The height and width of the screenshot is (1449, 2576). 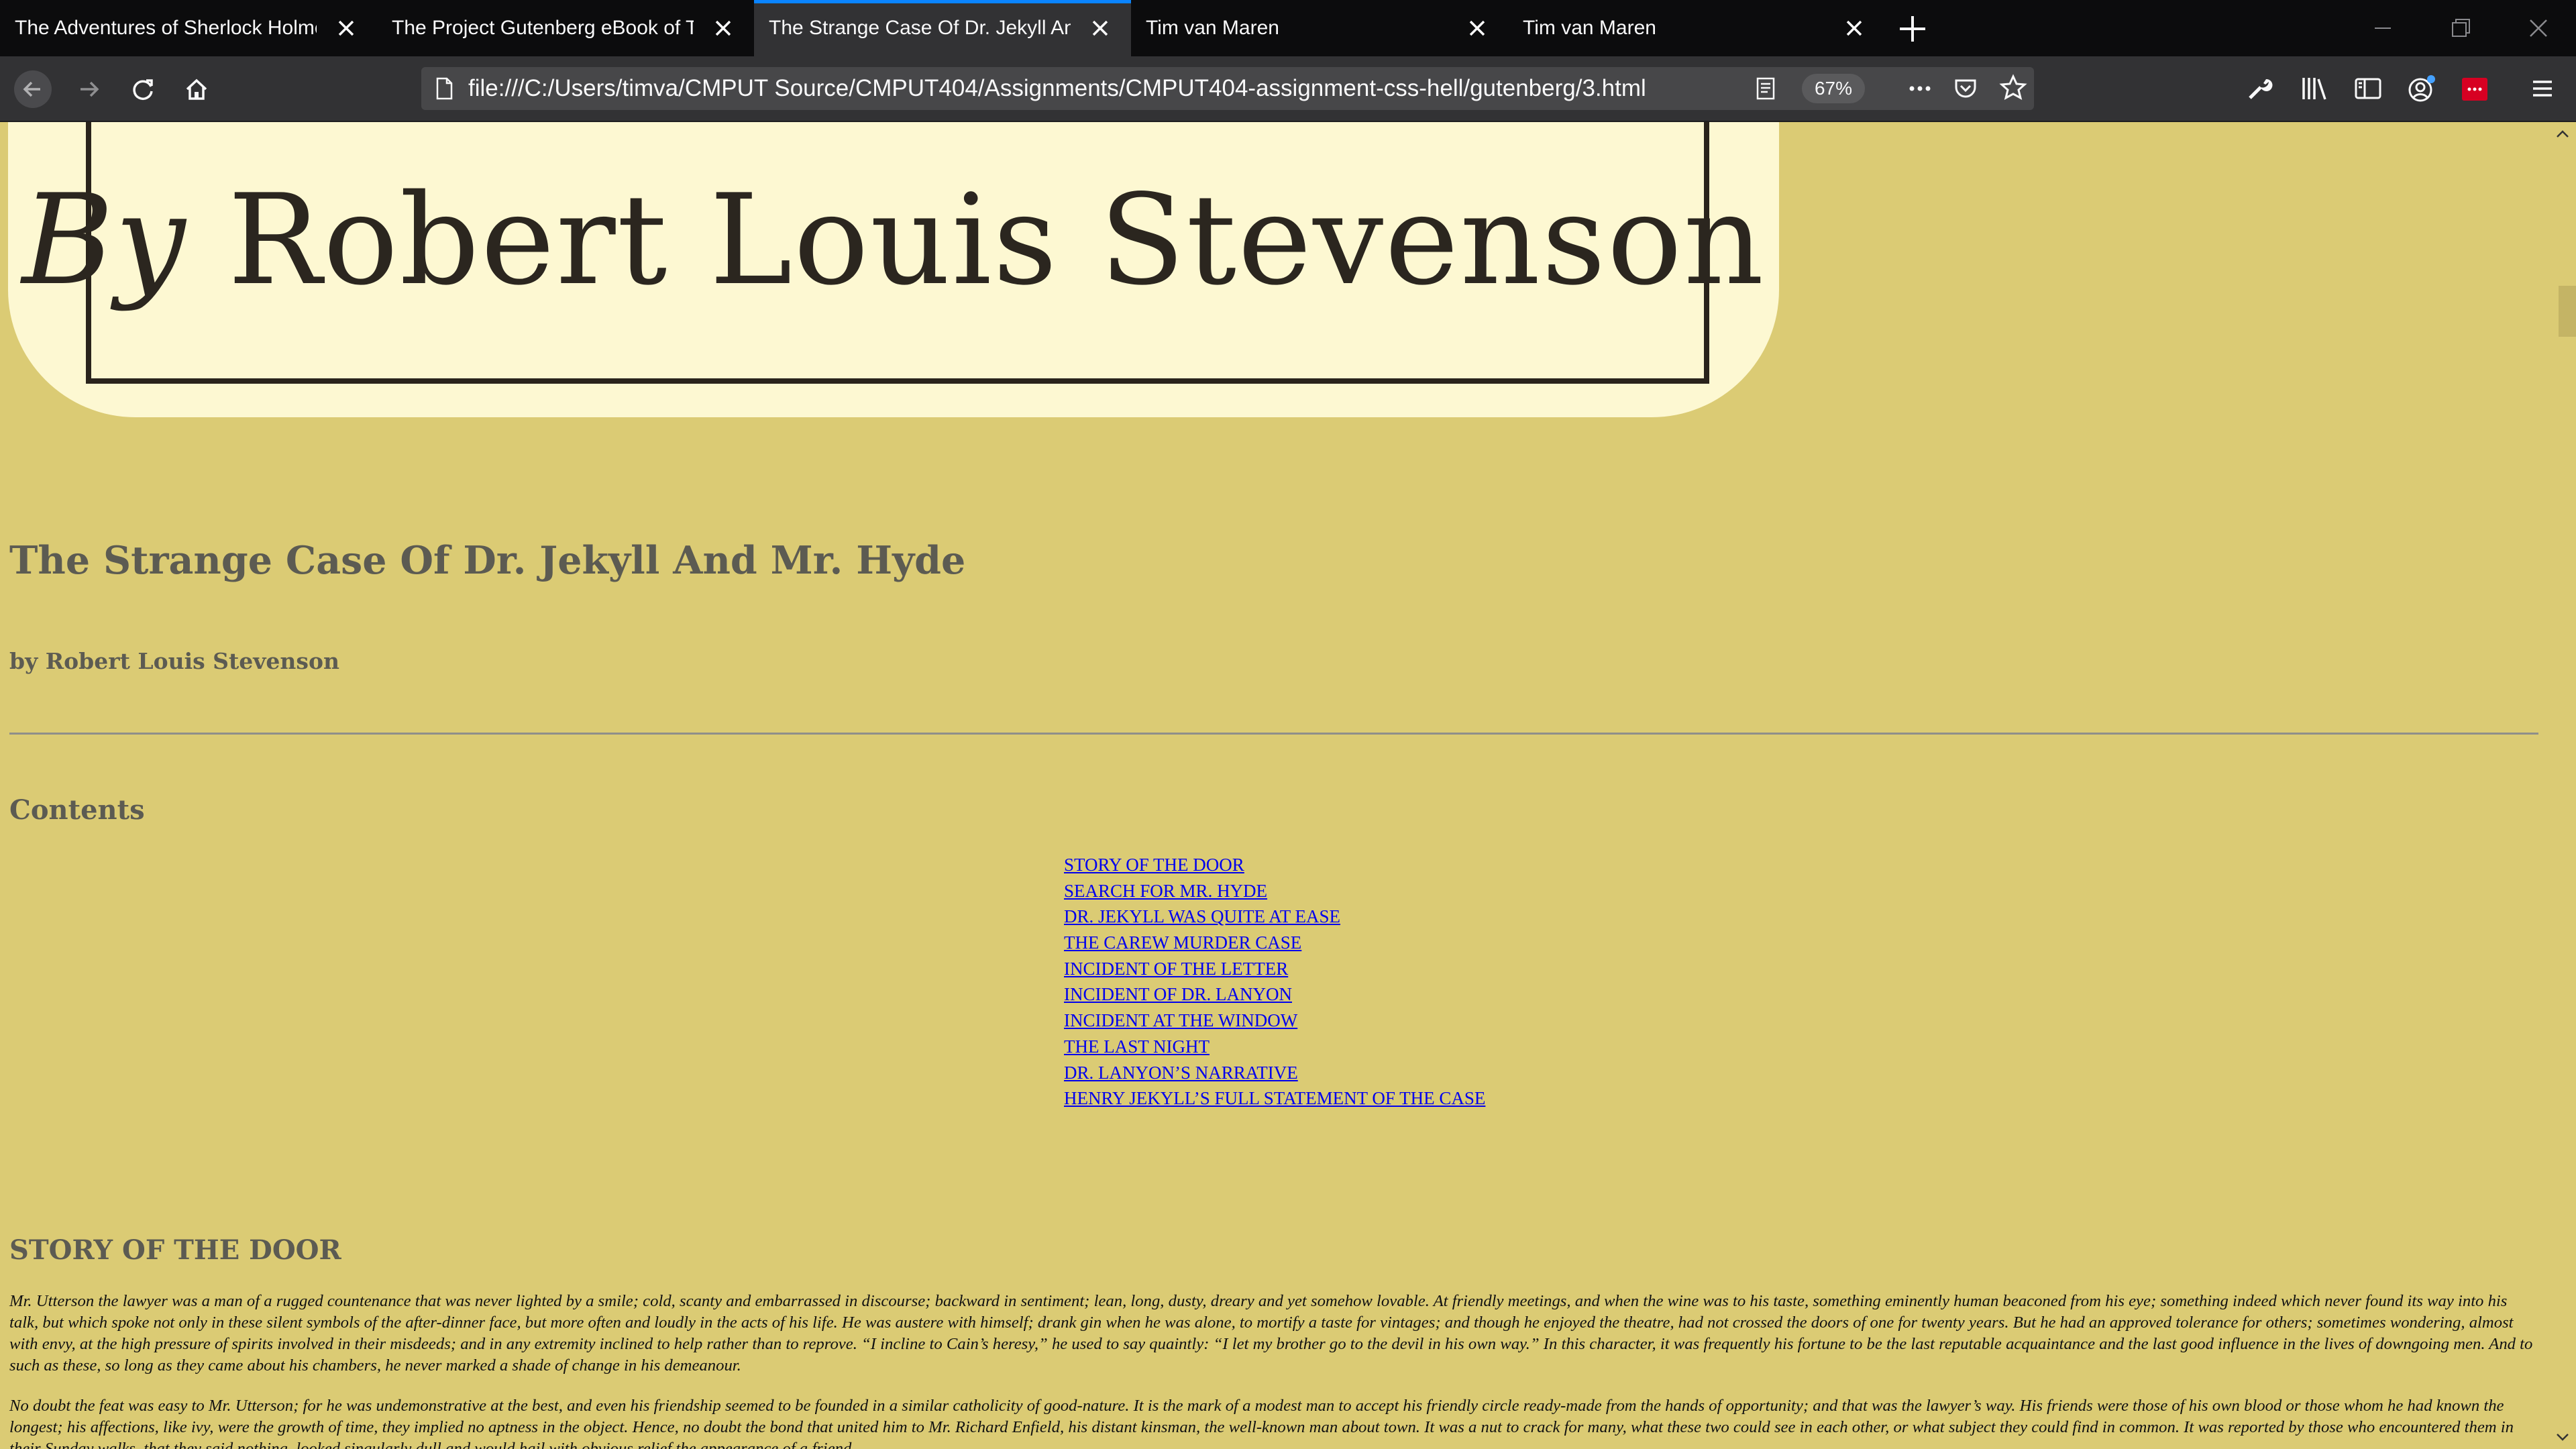 I want to click on cover-by: By, so click(x=104, y=240).